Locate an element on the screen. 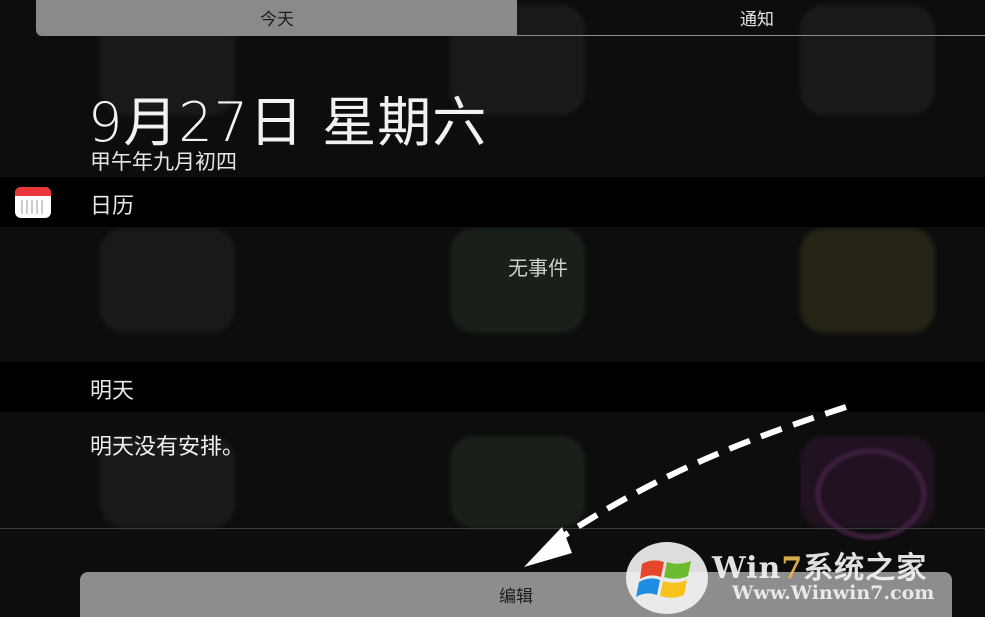 This screenshot has height=617, width=985. section-divider is located at coordinates (492, 528).